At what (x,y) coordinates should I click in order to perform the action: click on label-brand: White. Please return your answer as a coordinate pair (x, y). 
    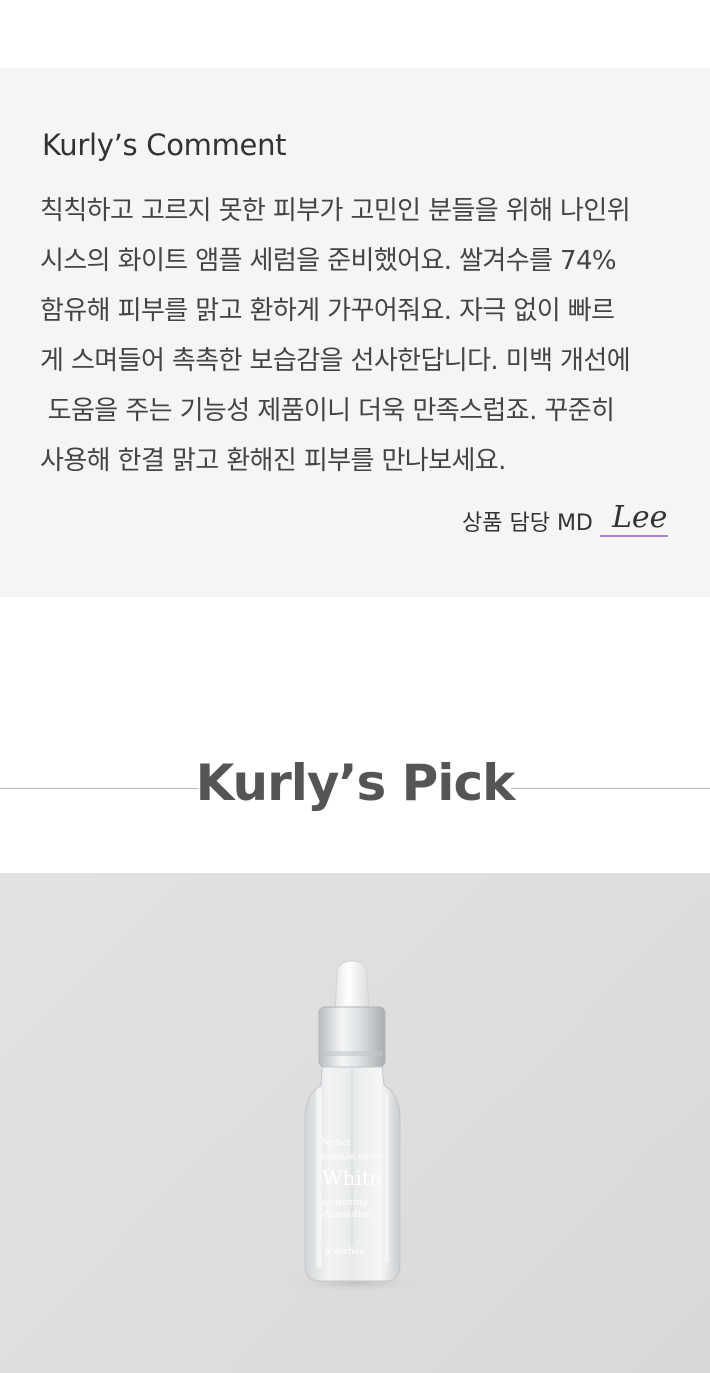
    Looking at the image, I should click on (352, 1178).